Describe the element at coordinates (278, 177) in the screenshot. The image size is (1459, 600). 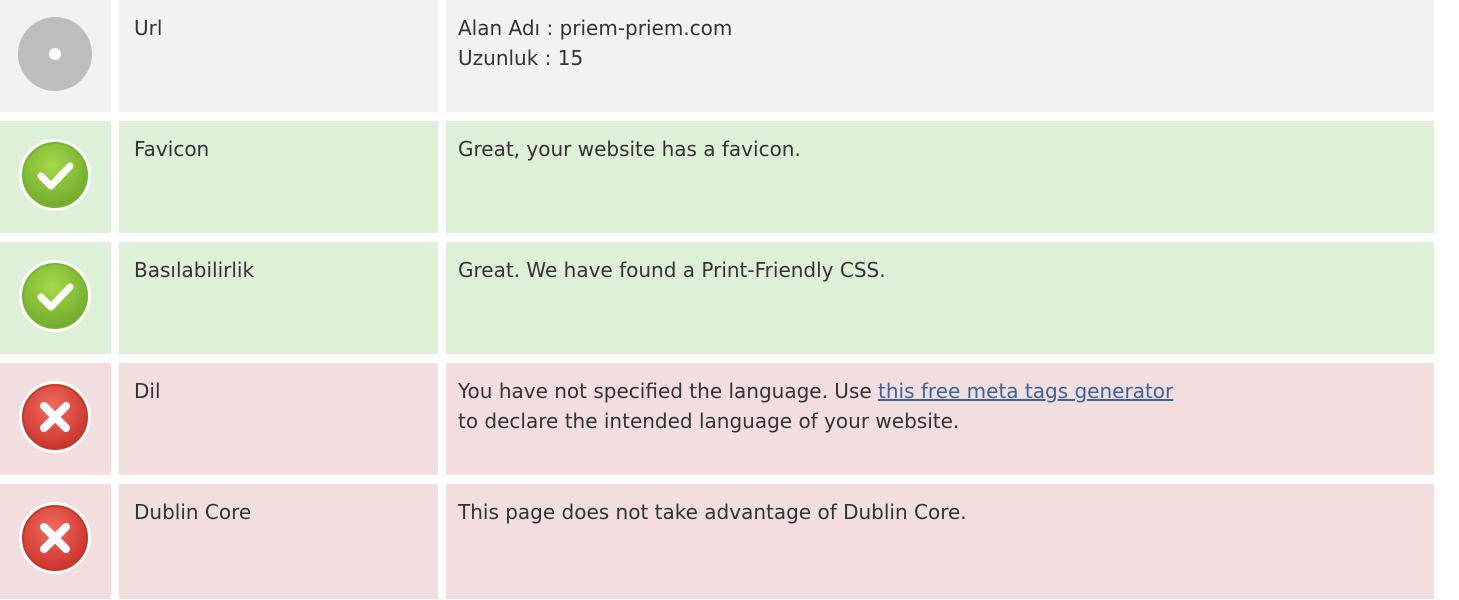
I see `row-label: Favicon` at that location.